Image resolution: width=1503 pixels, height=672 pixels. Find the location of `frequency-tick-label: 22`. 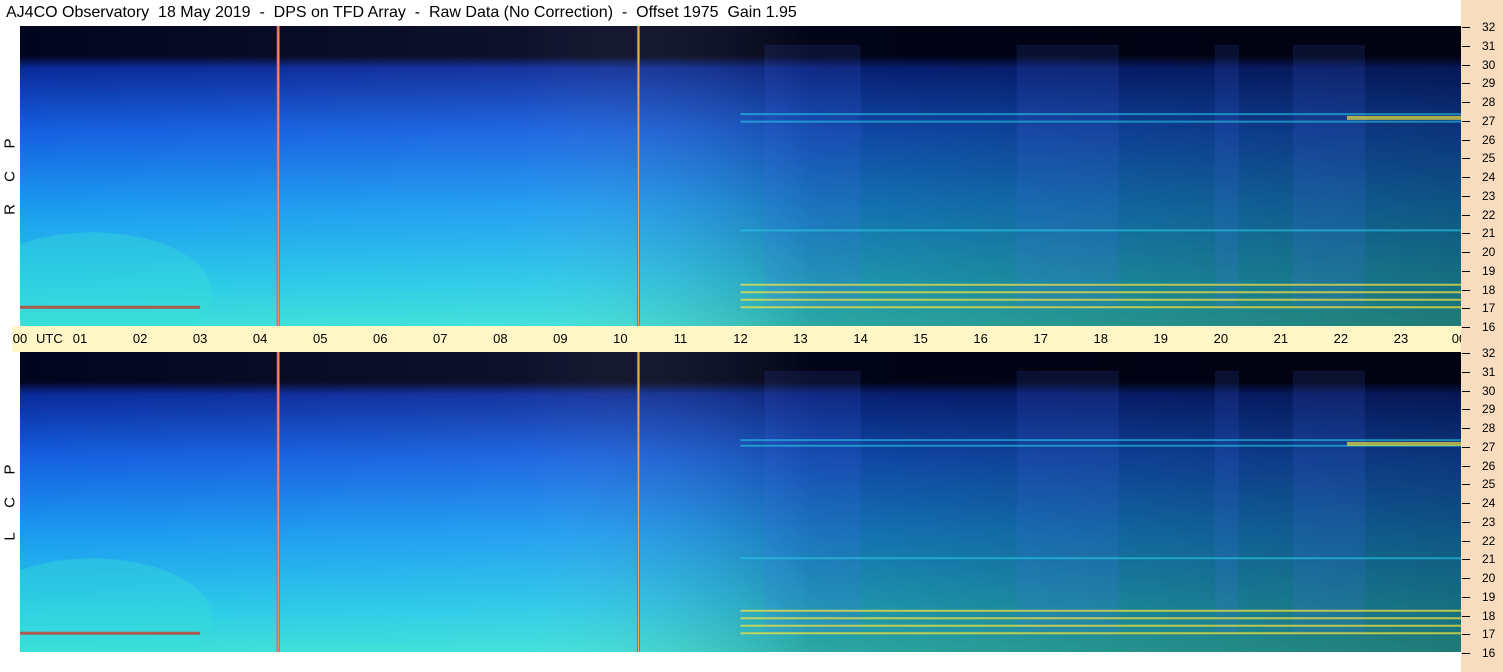

frequency-tick-label: 22 is located at coordinates (1489, 214).